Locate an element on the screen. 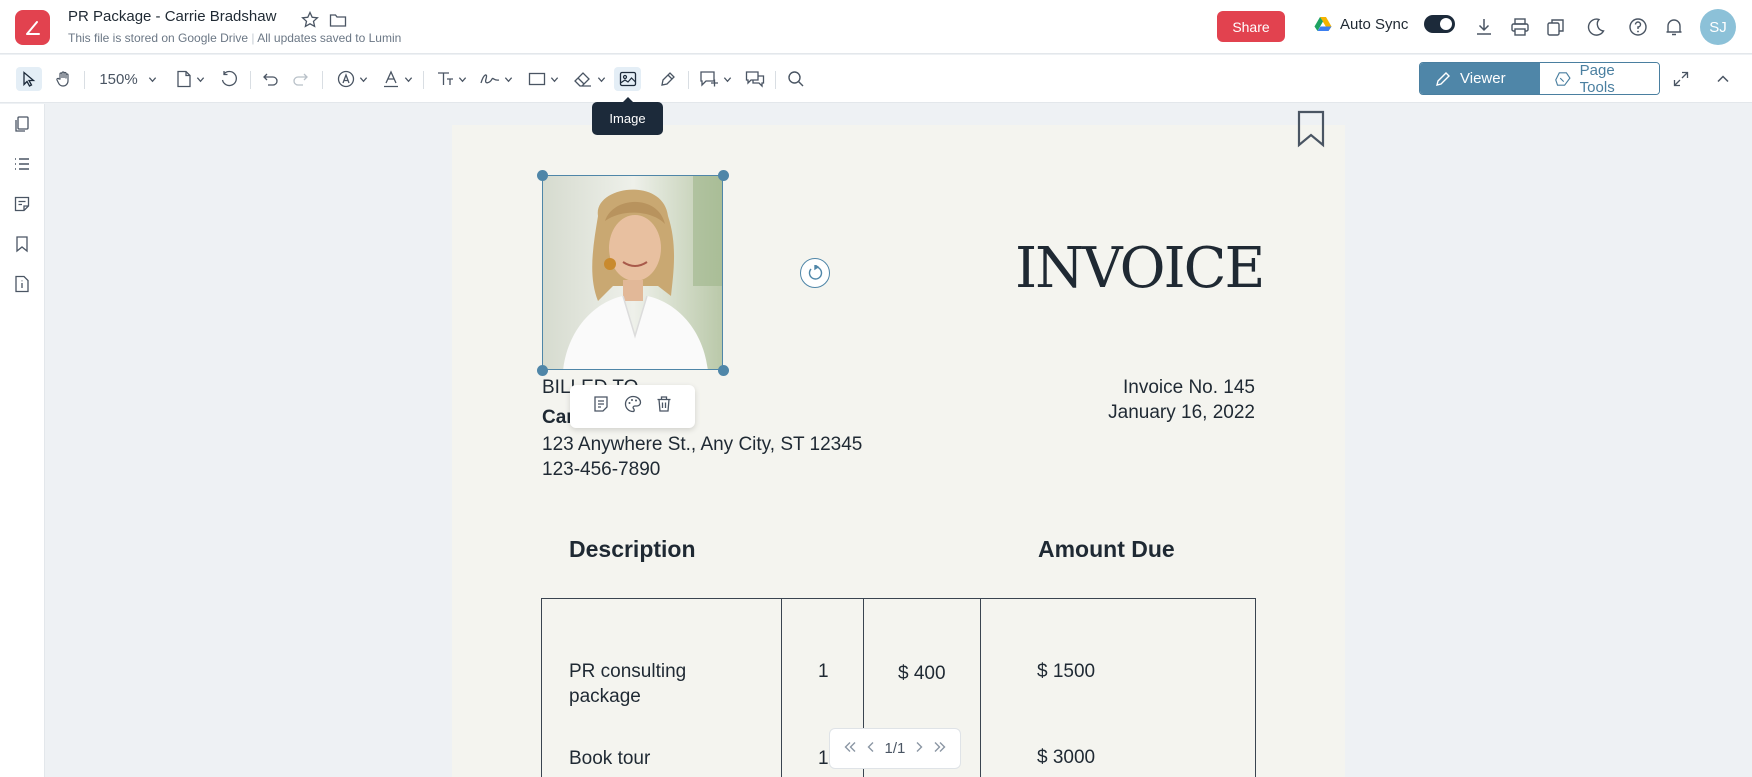 The width and height of the screenshot is (1752, 777). draw-tool is located at coordinates (668, 79).